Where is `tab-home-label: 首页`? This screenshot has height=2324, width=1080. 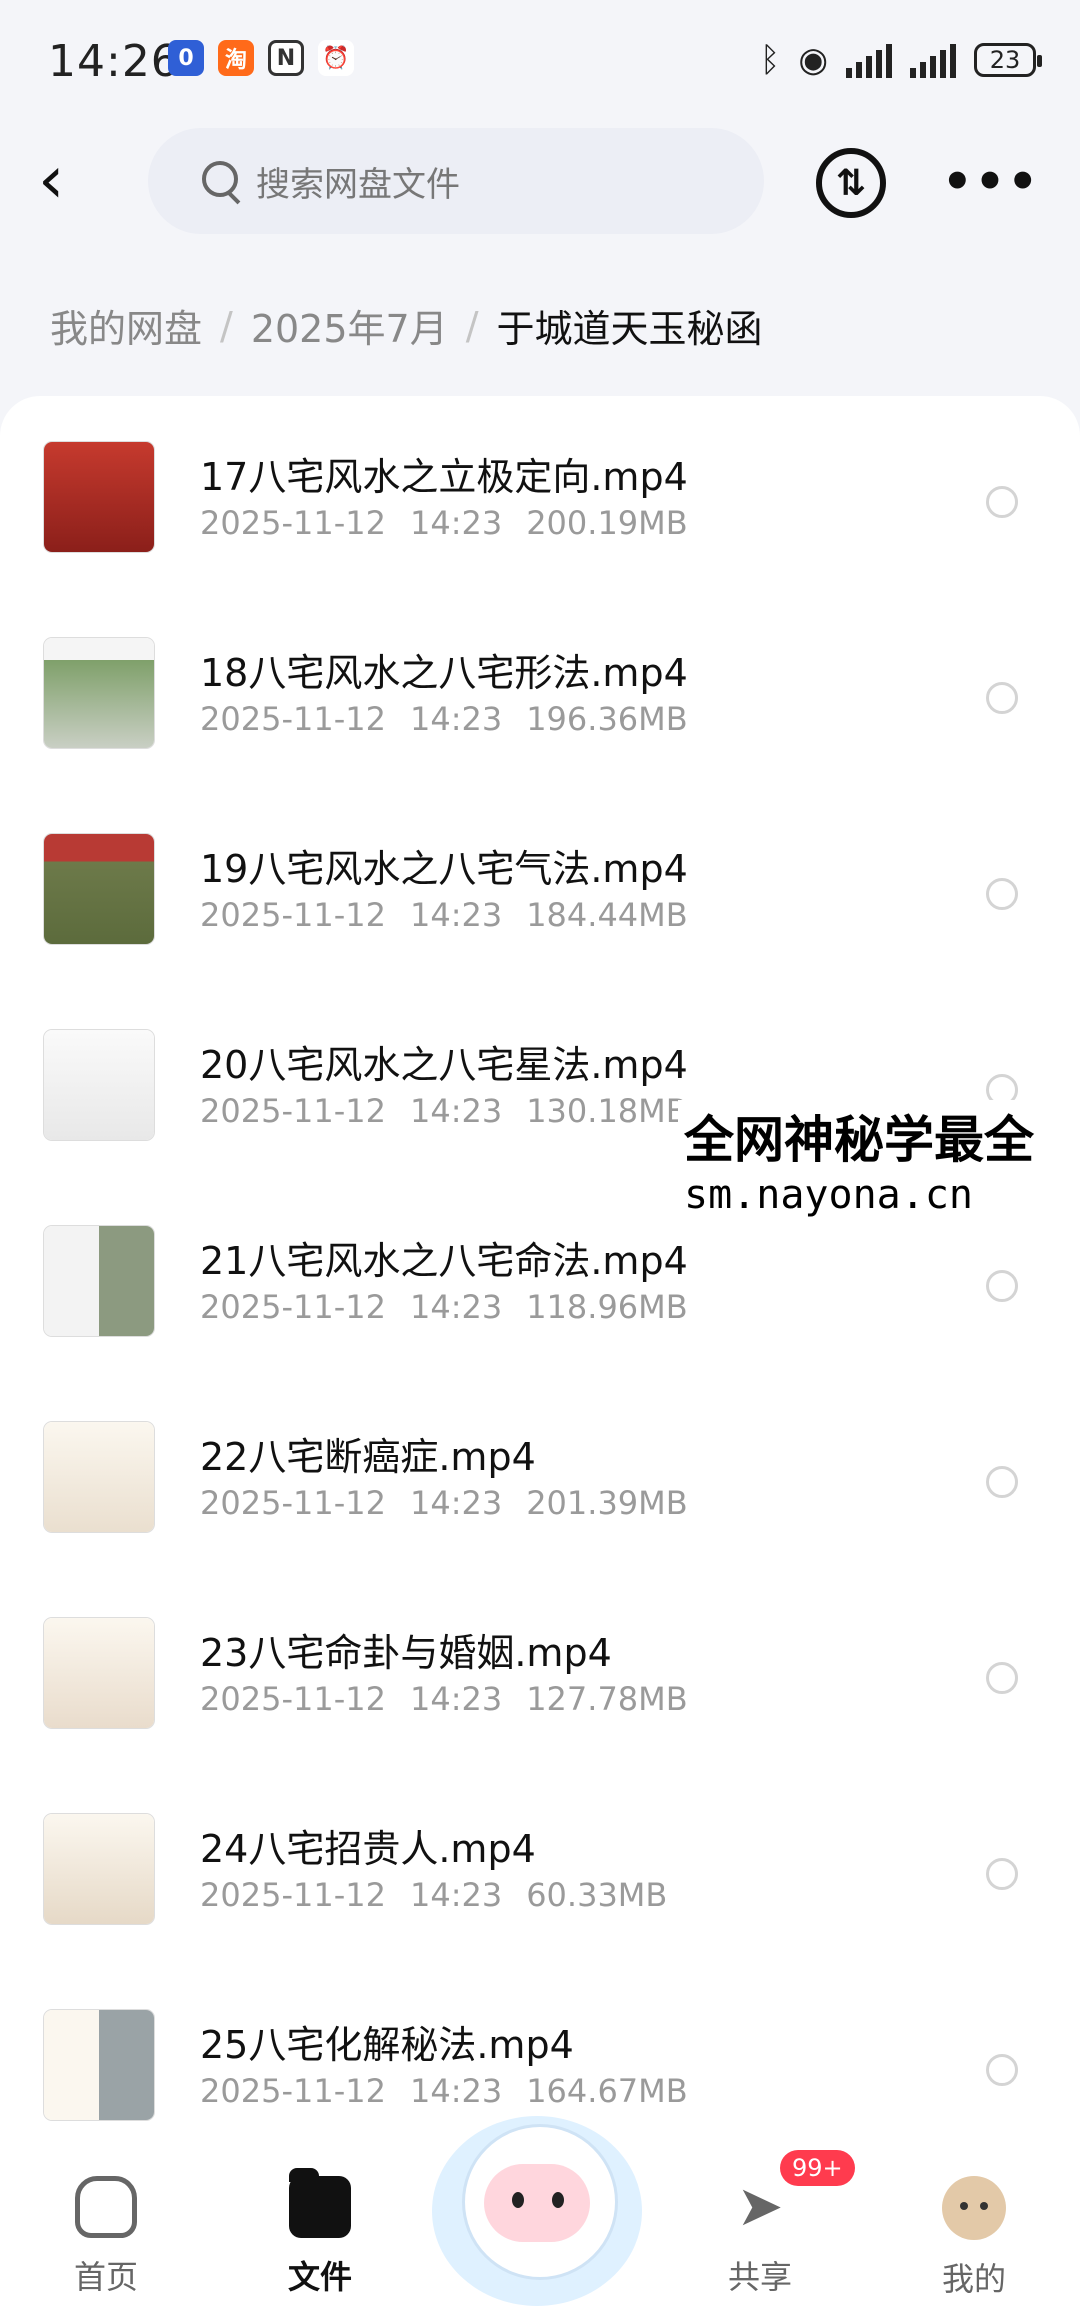 tab-home-label: 首页 is located at coordinates (105, 2277).